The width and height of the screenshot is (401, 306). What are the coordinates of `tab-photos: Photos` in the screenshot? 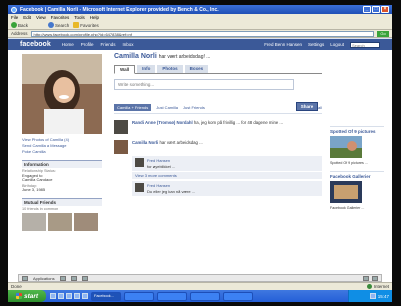 It's located at (170, 69).